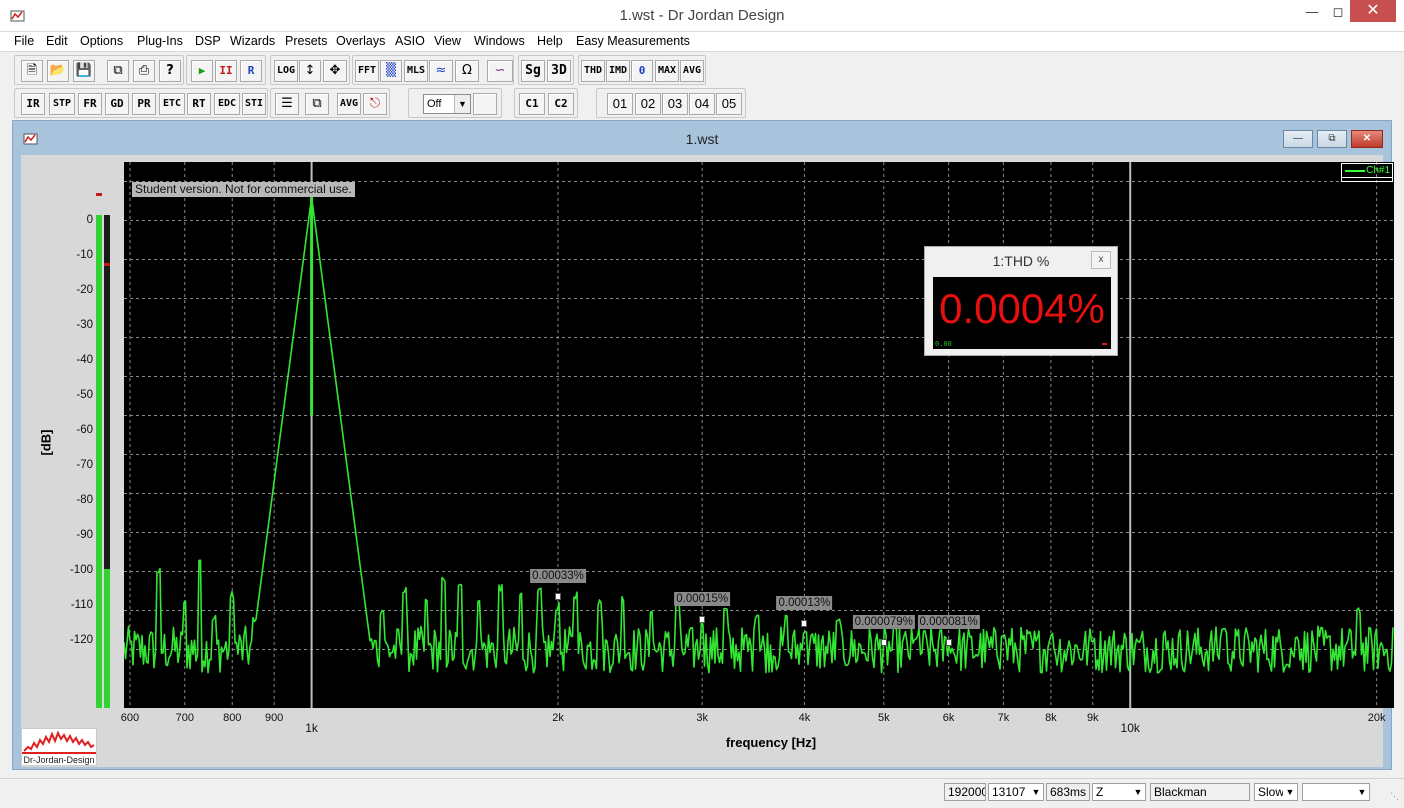 Image resolution: width=1404 pixels, height=808 pixels. Describe the element at coordinates (310, 71) in the screenshot. I see `vertical-zoom-icon: ↕` at that location.